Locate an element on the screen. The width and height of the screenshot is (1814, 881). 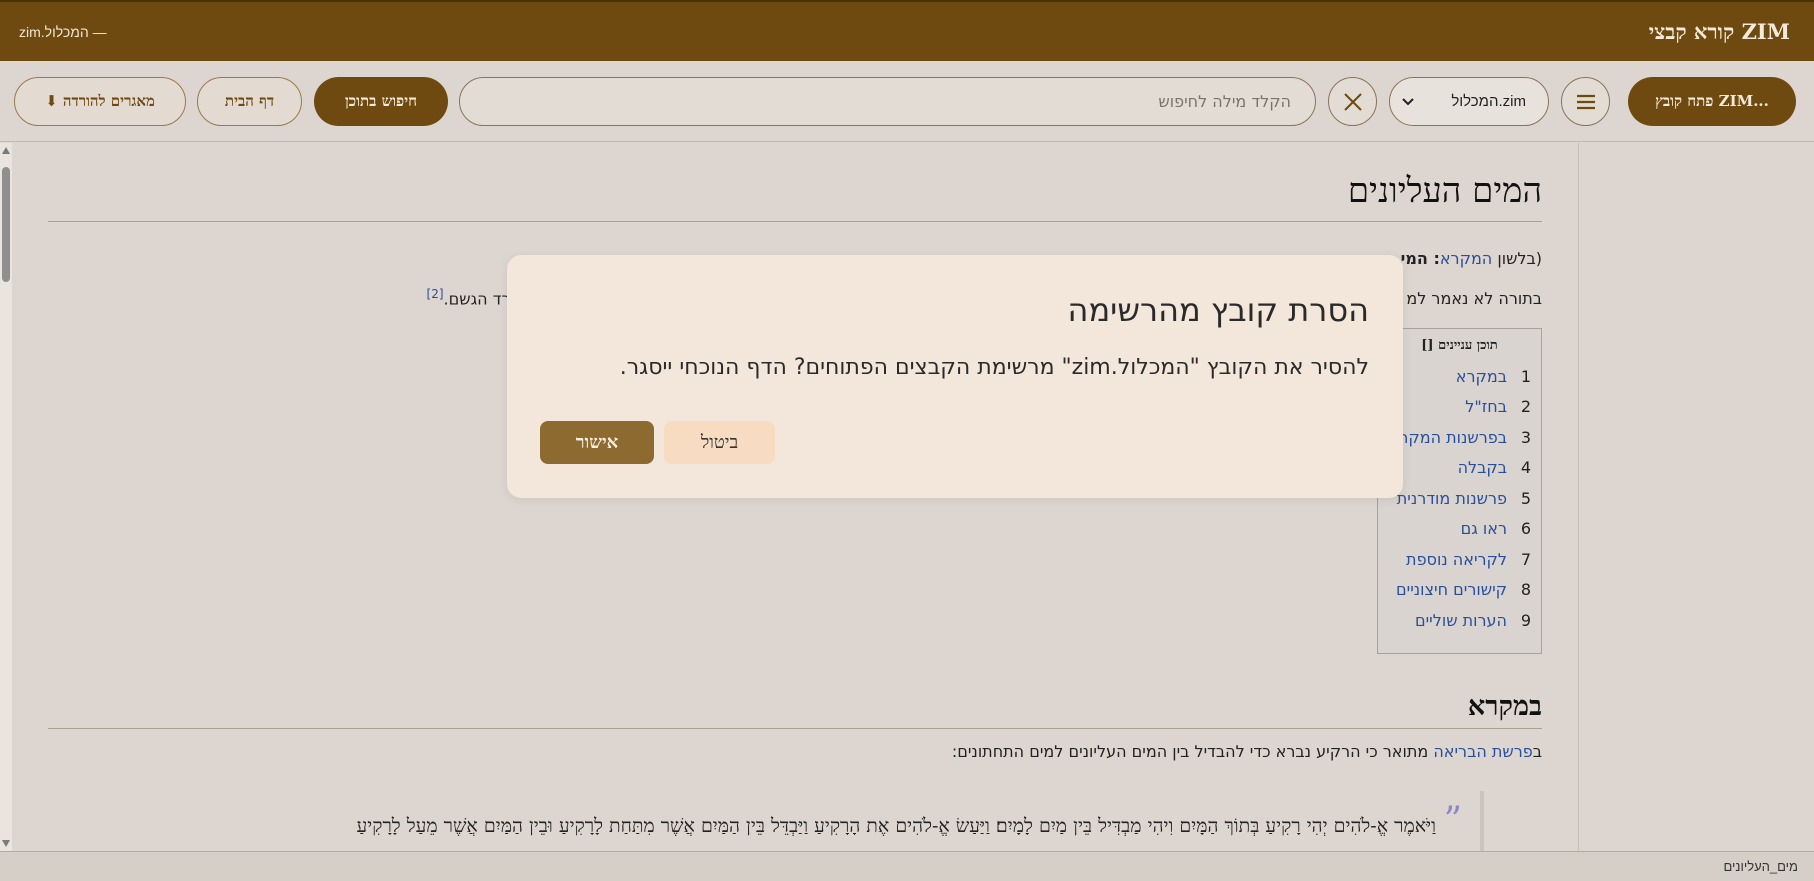
toc-item: 2 בחז"ל is located at coordinates (1459, 407).